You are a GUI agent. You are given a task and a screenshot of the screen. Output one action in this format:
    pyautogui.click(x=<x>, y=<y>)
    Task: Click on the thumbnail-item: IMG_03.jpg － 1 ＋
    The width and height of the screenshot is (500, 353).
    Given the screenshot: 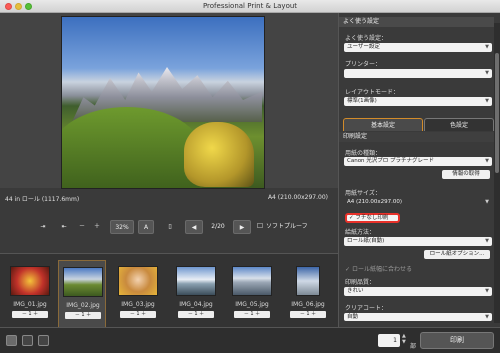 What is the action you would take?
    pyautogui.click(x=138, y=295)
    